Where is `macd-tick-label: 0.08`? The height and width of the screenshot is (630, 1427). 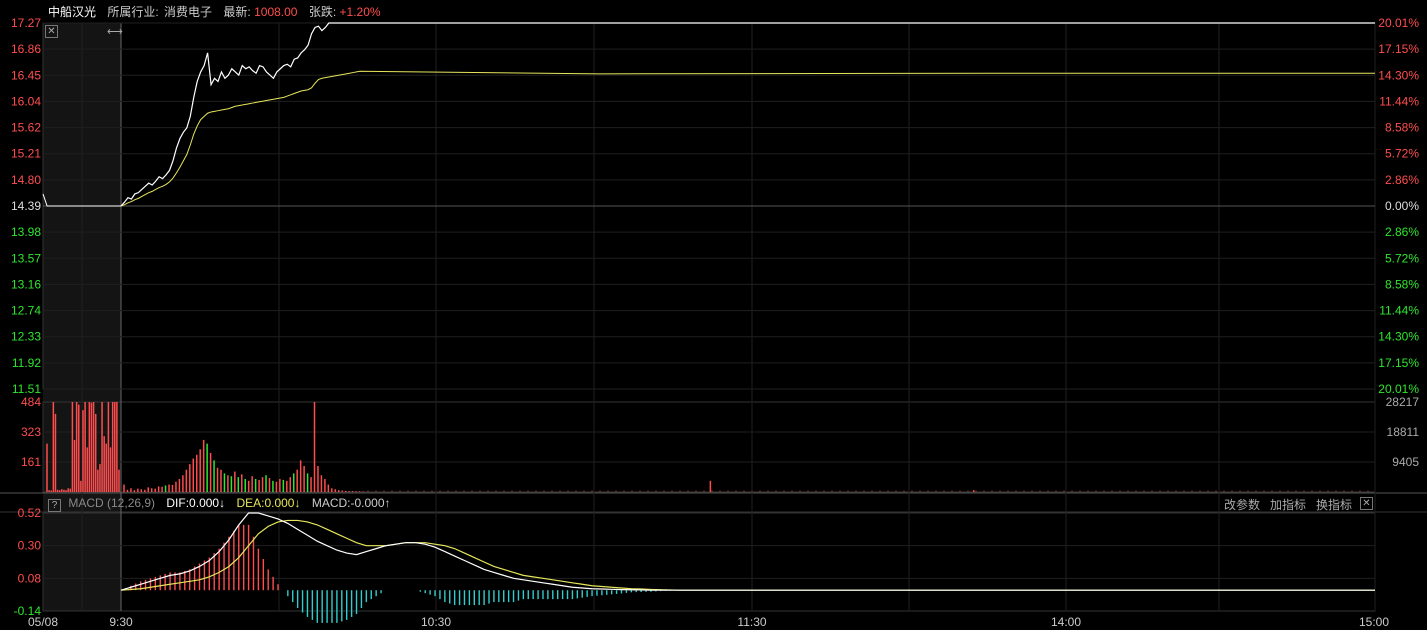 macd-tick-label: 0.08 is located at coordinates (30, 578).